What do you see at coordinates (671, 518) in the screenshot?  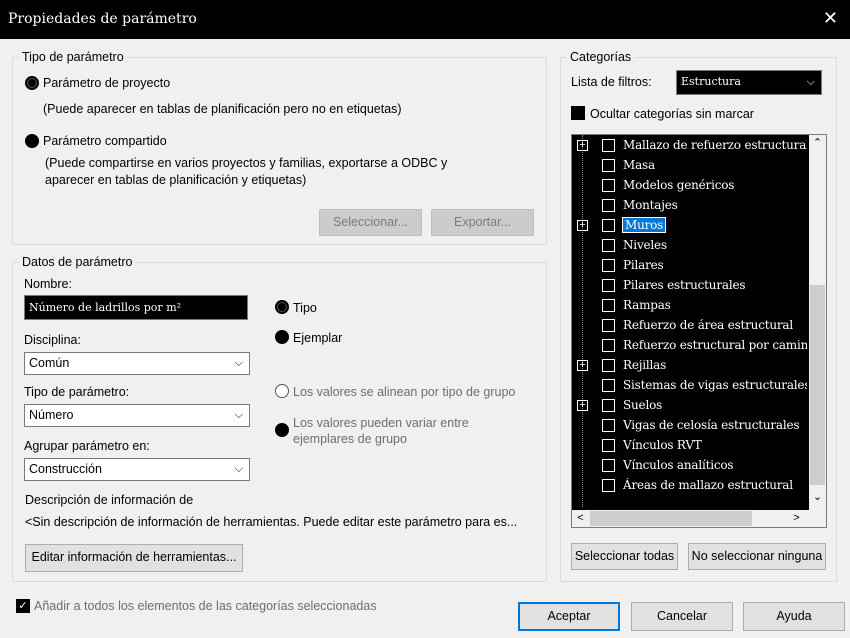 I see `horizontal-scroll-thumb` at bounding box center [671, 518].